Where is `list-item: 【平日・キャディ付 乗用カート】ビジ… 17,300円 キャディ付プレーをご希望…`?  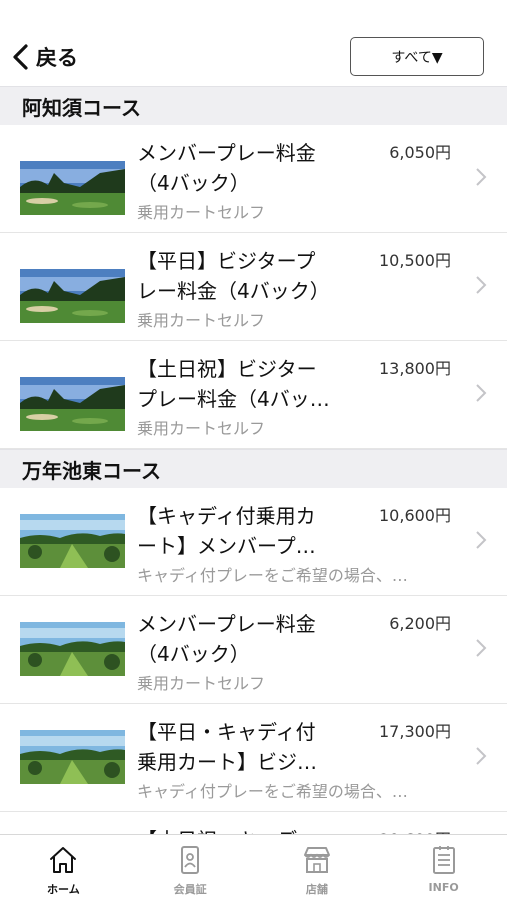
list-item: 【平日・キャディ付 乗用カート】ビジ… 17,300円 キャディ付プレーをご希望… is located at coordinates (253, 758).